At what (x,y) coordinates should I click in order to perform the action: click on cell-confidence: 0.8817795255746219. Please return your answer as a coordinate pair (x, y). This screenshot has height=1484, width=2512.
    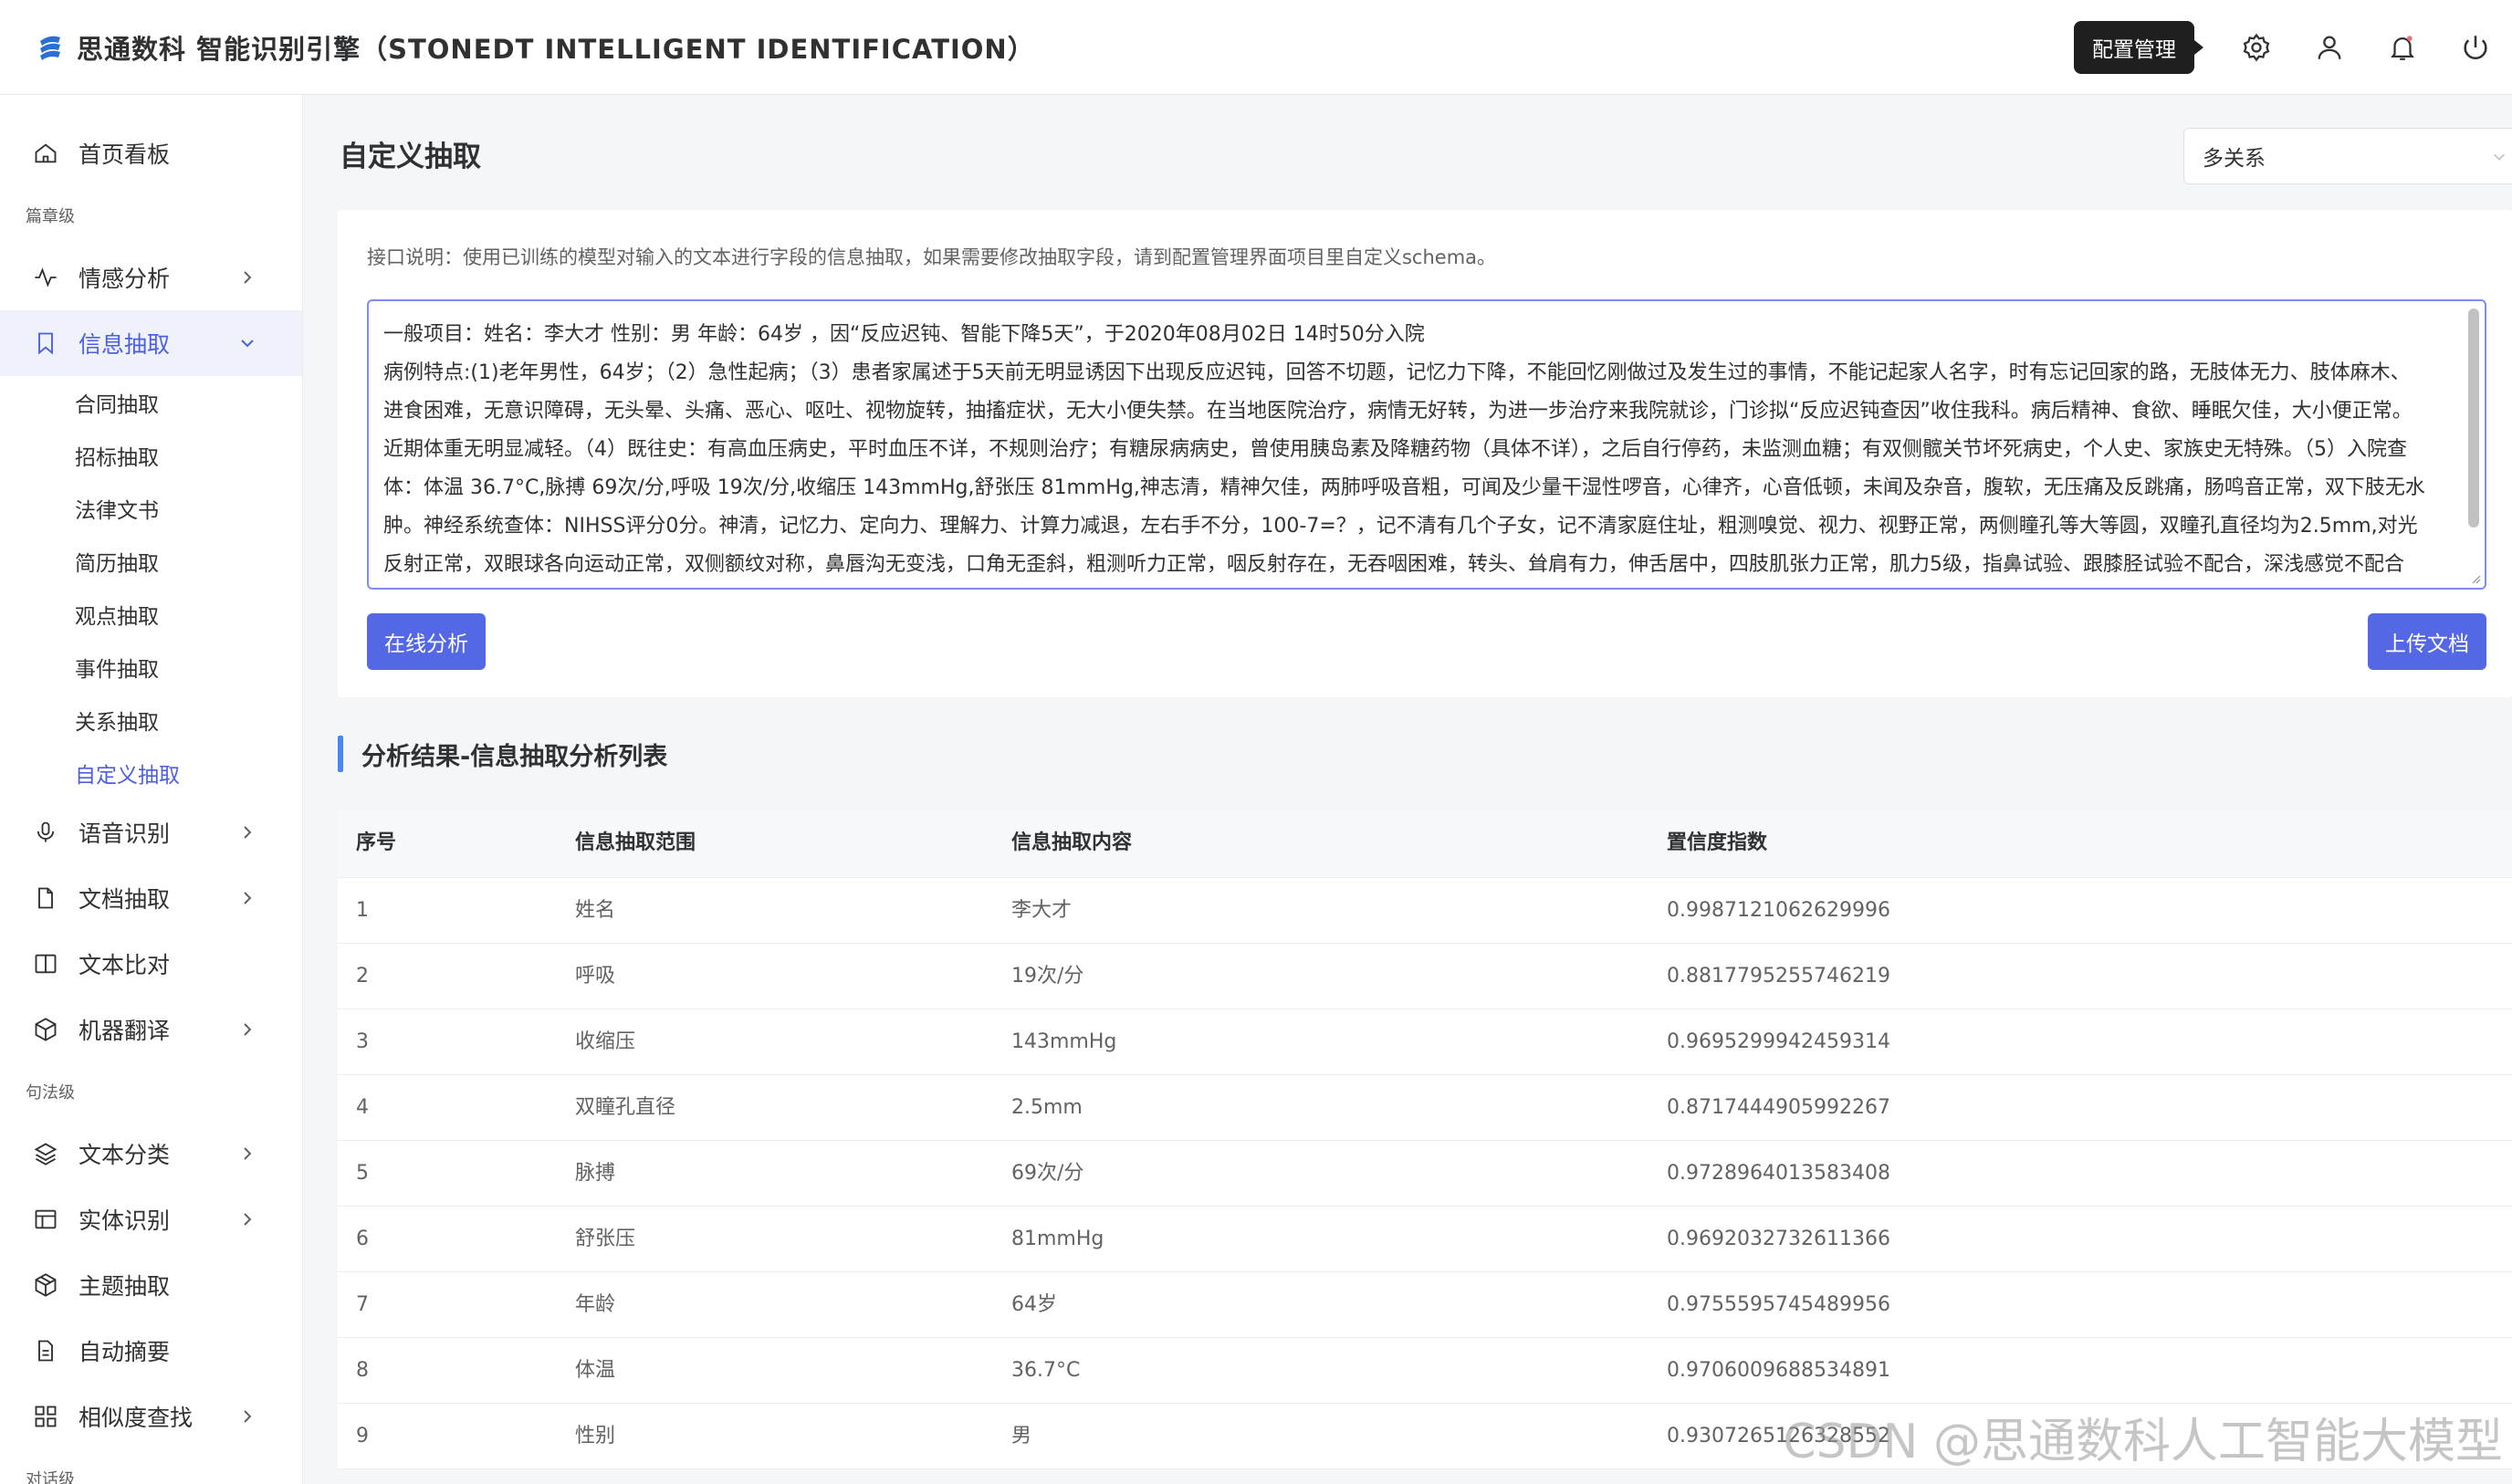
    Looking at the image, I should click on (1778, 976).